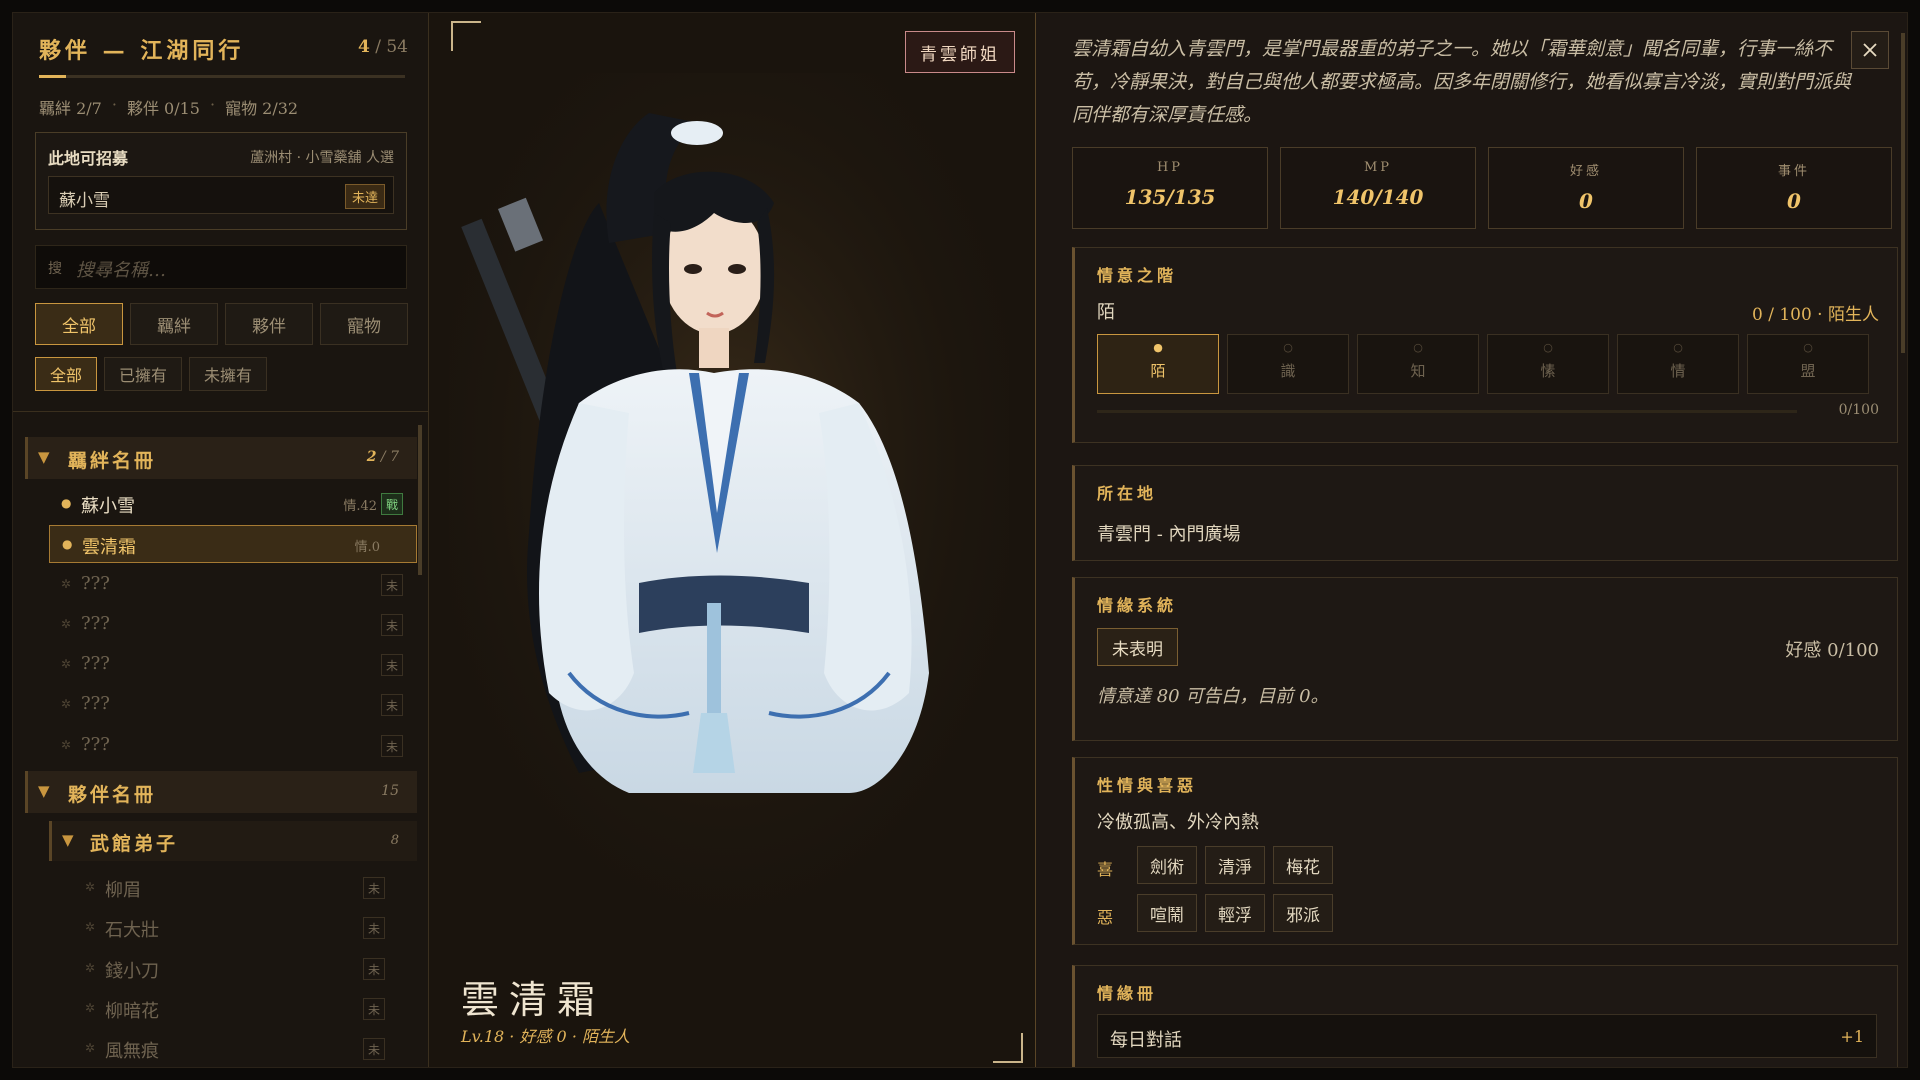 The height and width of the screenshot is (1080, 1920). I want to click on personality-card: 性情與喜惡 冷傲孤高、外冷內熱 喜 劍術 清淨 梅花 惡 喧鬧 輕浮 邪派, so click(1485, 851).